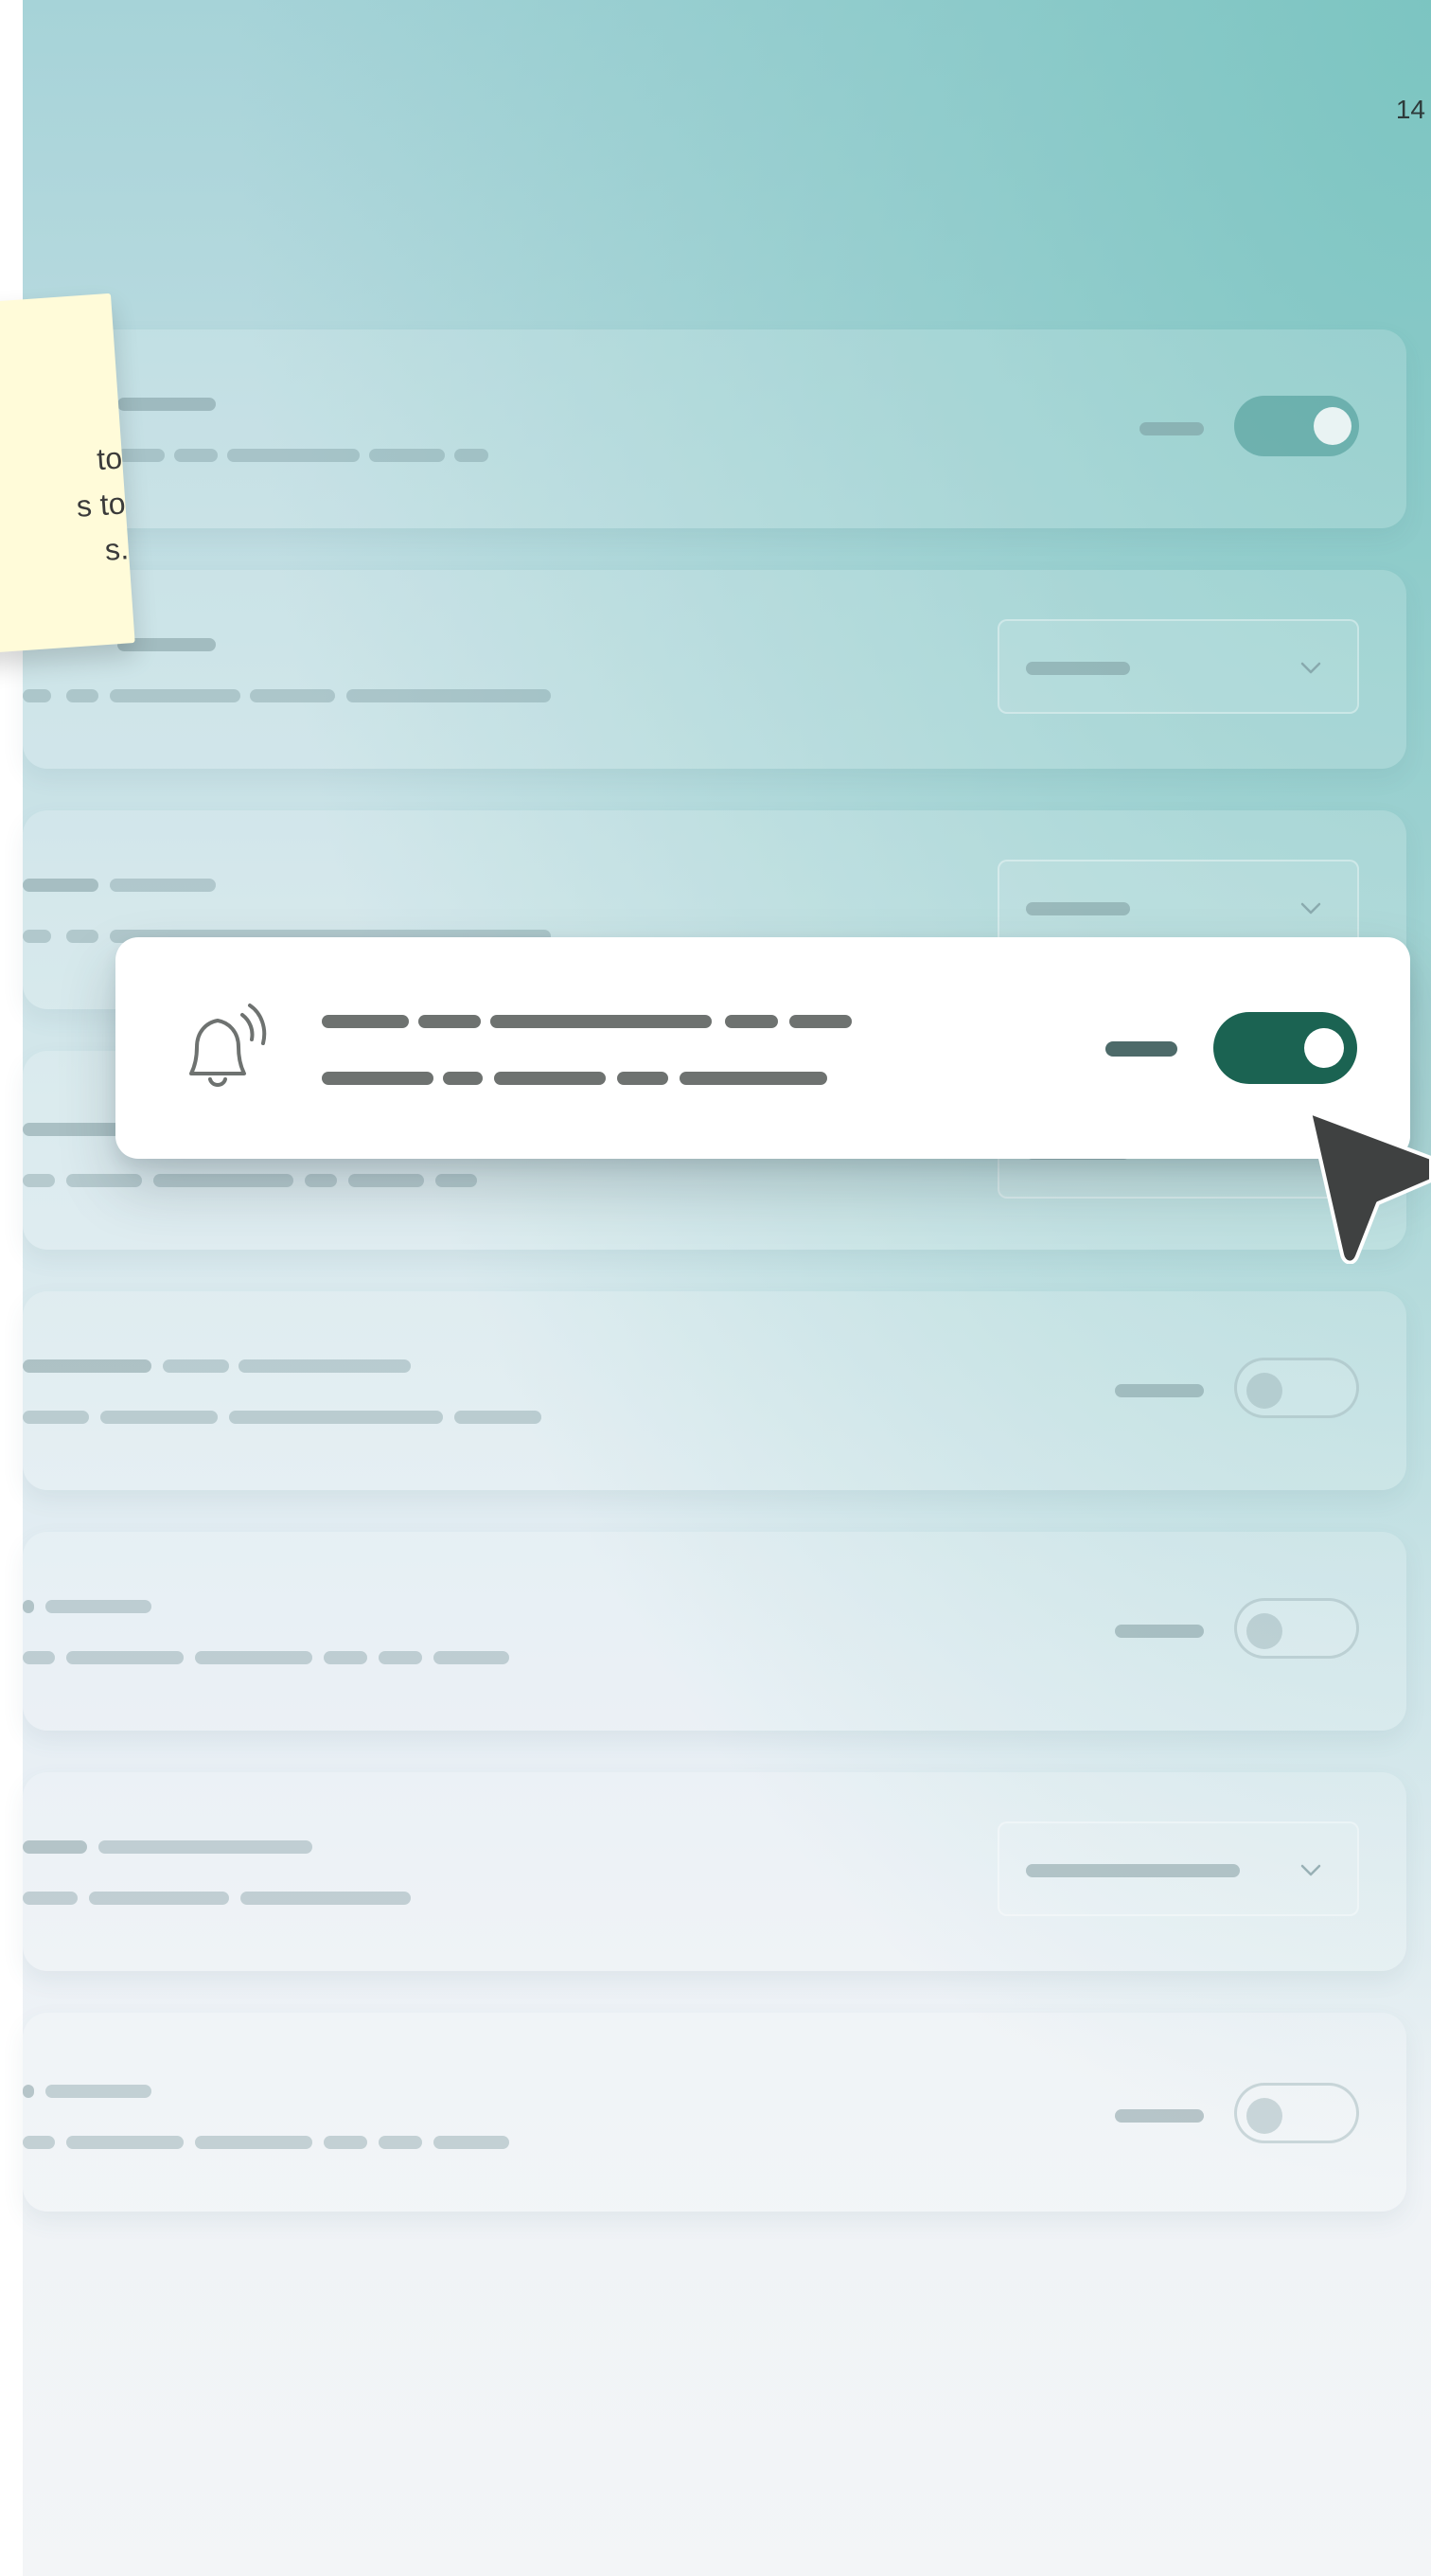 This screenshot has height=2576, width=1431. What do you see at coordinates (1369, 1187) in the screenshot?
I see `cursor-icon` at bounding box center [1369, 1187].